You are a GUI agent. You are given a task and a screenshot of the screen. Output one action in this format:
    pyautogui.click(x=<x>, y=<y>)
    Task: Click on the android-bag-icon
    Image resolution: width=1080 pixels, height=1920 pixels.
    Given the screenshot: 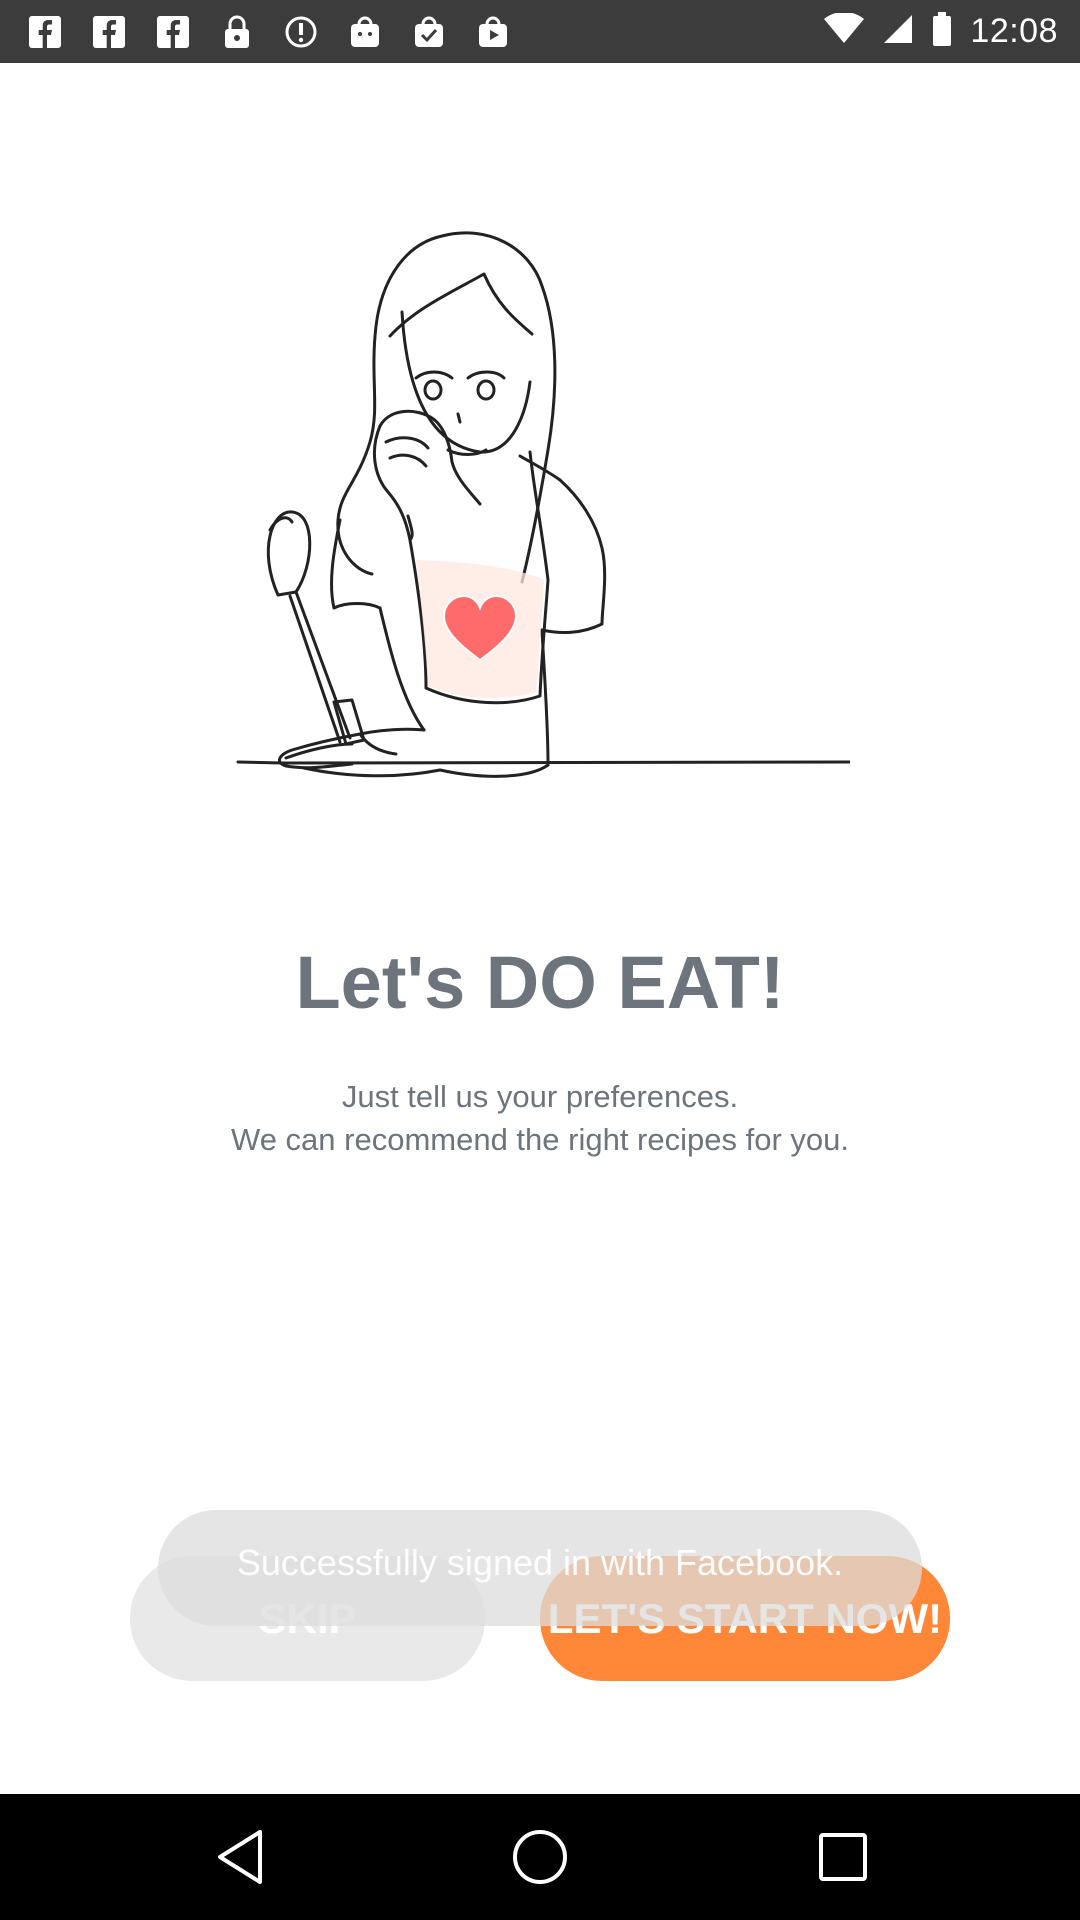 What is the action you would take?
    pyautogui.click(x=365, y=32)
    